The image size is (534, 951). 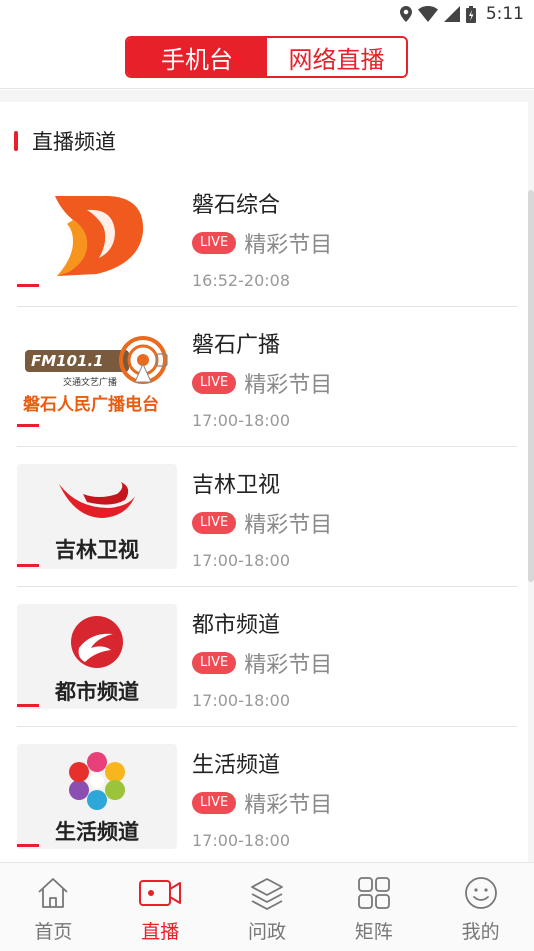 I want to click on nav-mine: 我的, so click(x=480, y=907).